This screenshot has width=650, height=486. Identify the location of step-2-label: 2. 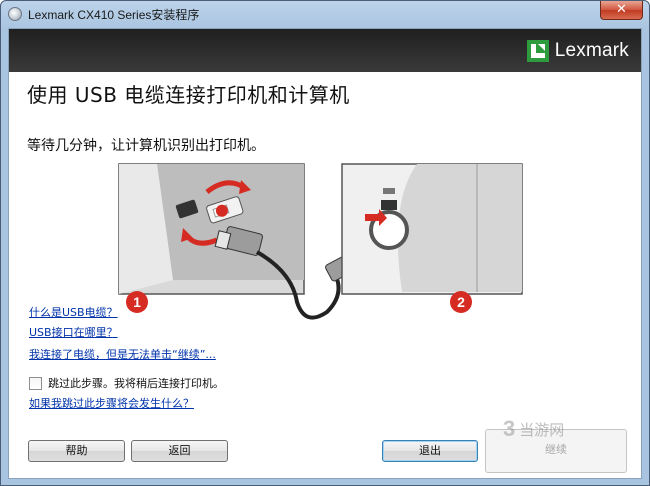
(461, 302).